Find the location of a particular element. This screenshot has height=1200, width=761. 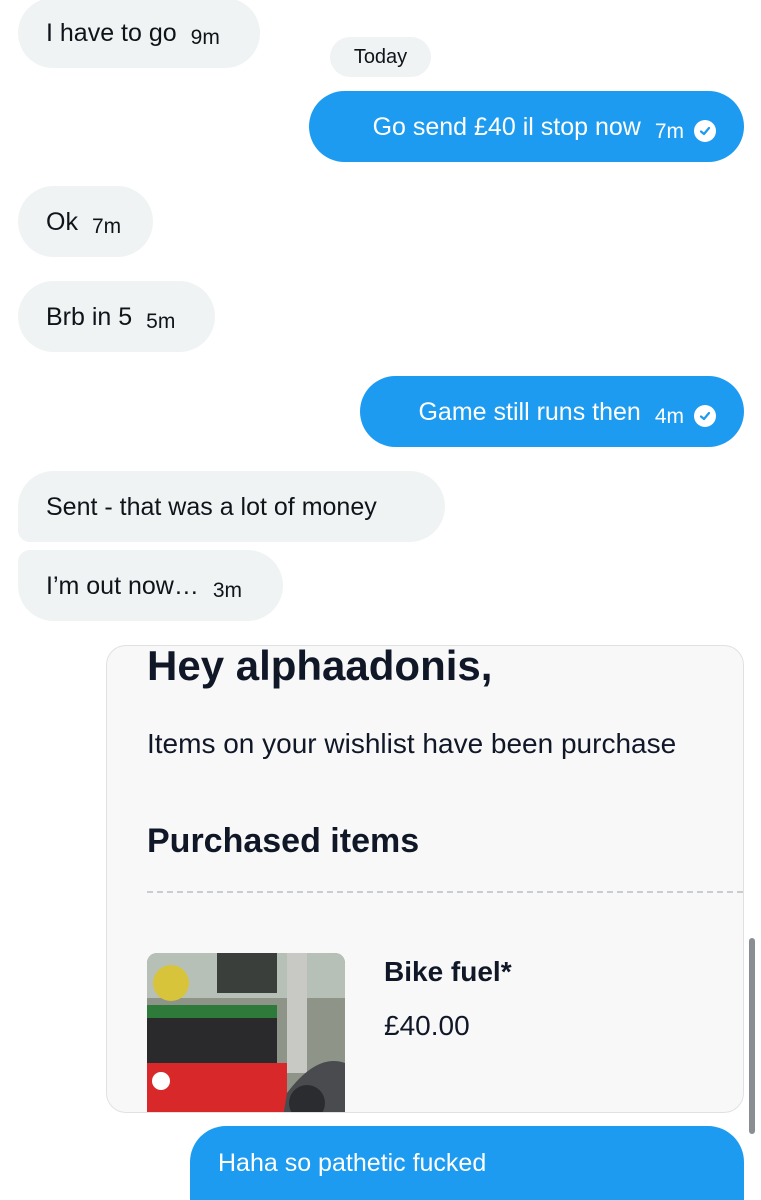

item-price: £40.00 is located at coordinates (427, 1025).